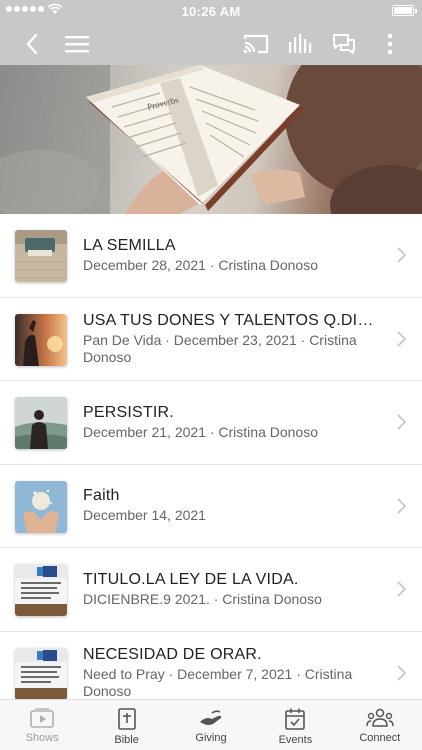  I want to click on battery-icon, so click(404, 10).